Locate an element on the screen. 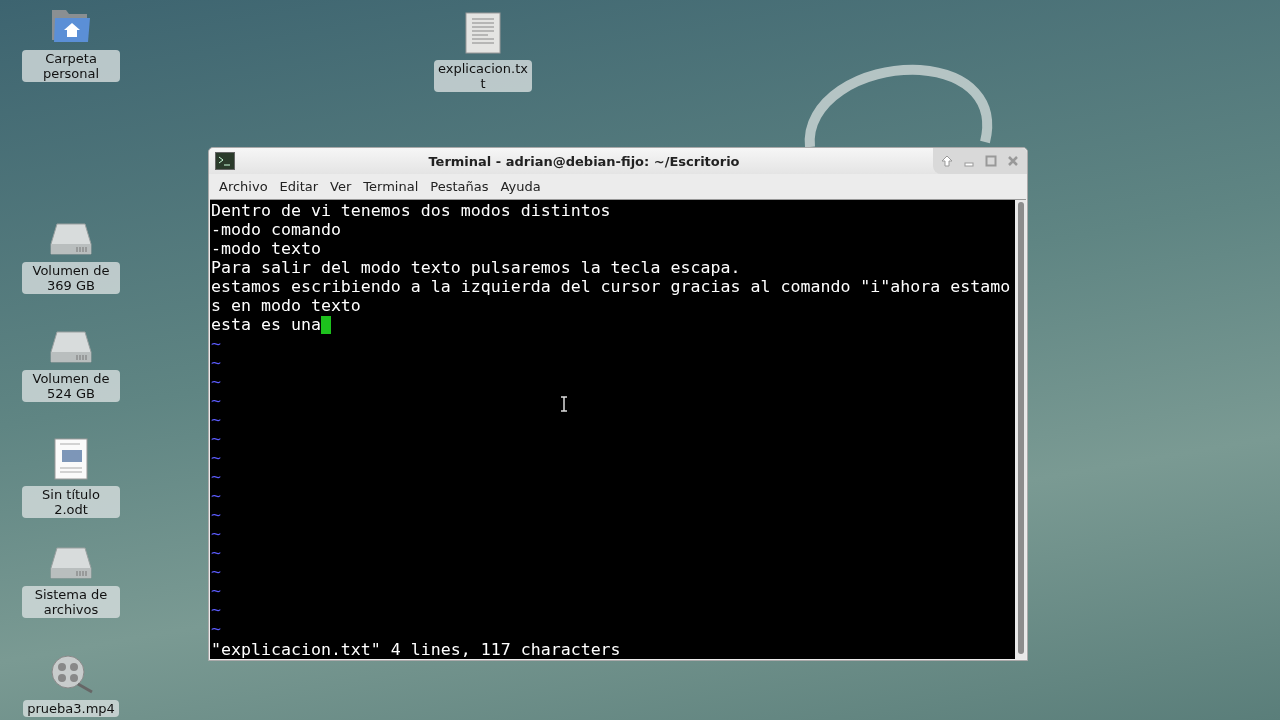 This screenshot has width=1280, height=720. buffer-line: -modo texto is located at coordinates (266, 248).